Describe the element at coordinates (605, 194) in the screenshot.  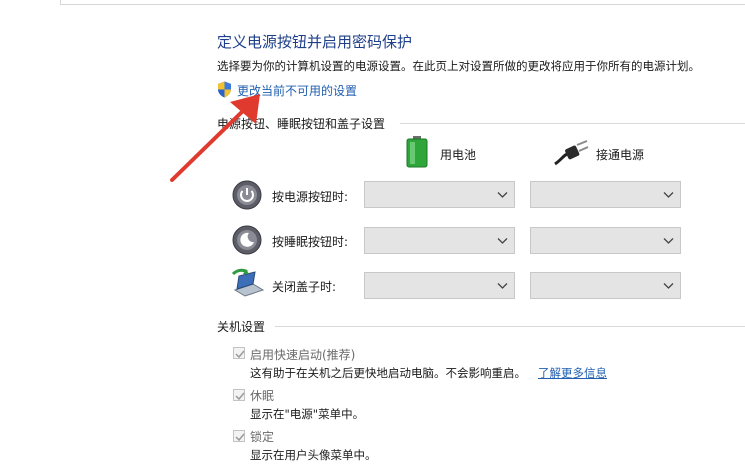
I see `power-button-plugged-select` at that location.